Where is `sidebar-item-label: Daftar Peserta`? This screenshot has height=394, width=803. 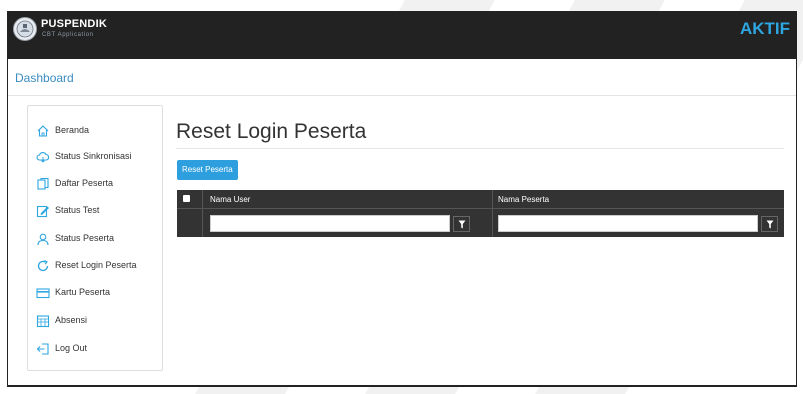
sidebar-item-label: Daftar Peserta is located at coordinates (84, 183).